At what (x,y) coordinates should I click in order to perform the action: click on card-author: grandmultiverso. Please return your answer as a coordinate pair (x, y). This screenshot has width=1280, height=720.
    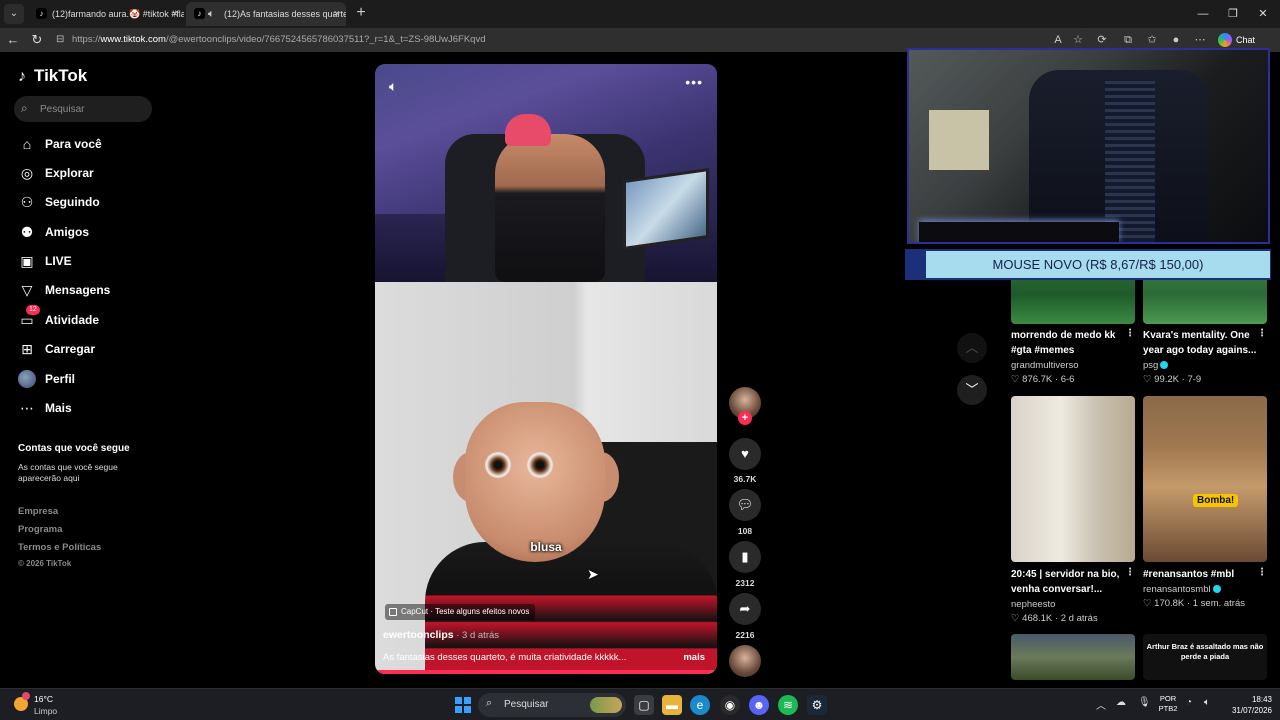
    Looking at the image, I should click on (1045, 365).